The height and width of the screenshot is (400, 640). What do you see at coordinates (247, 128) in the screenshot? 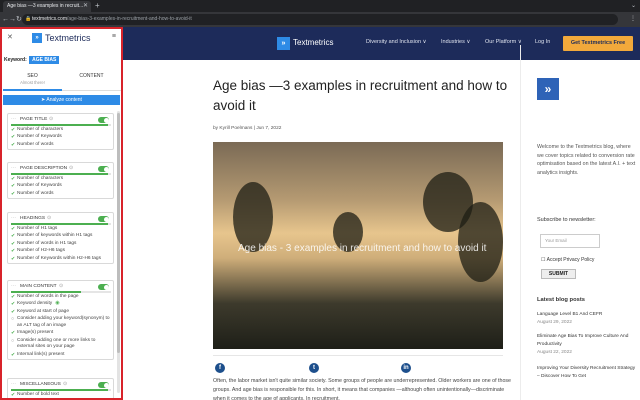
I see `article-byline: by Kyrill Poelmans | Jun 7, 2022` at bounding box center [247, 128].